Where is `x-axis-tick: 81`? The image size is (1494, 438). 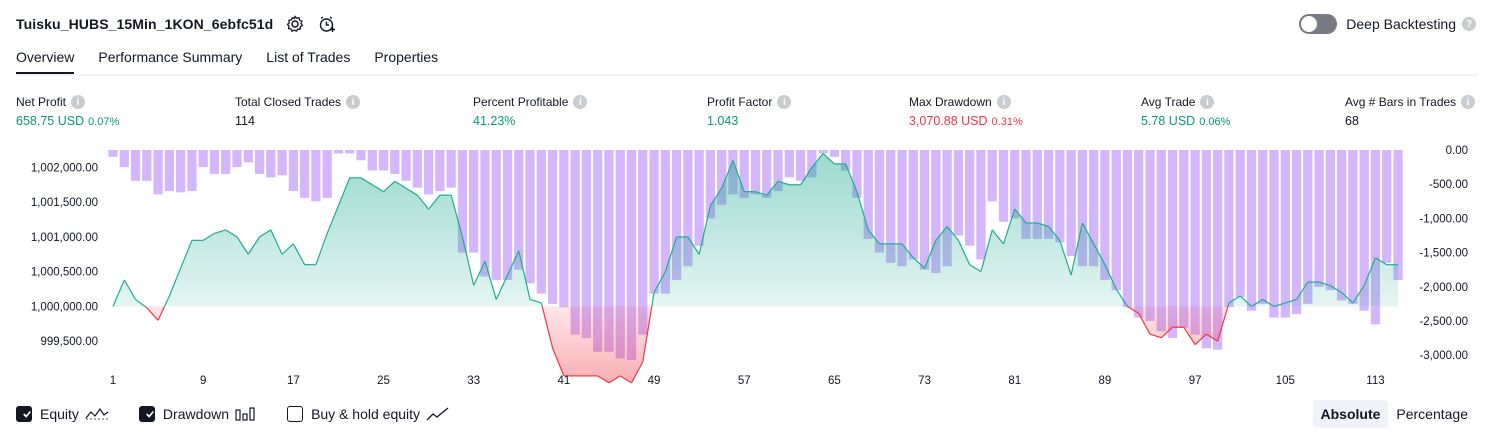
x-axis-tick: 81 is located at coordinates (1014, 381).